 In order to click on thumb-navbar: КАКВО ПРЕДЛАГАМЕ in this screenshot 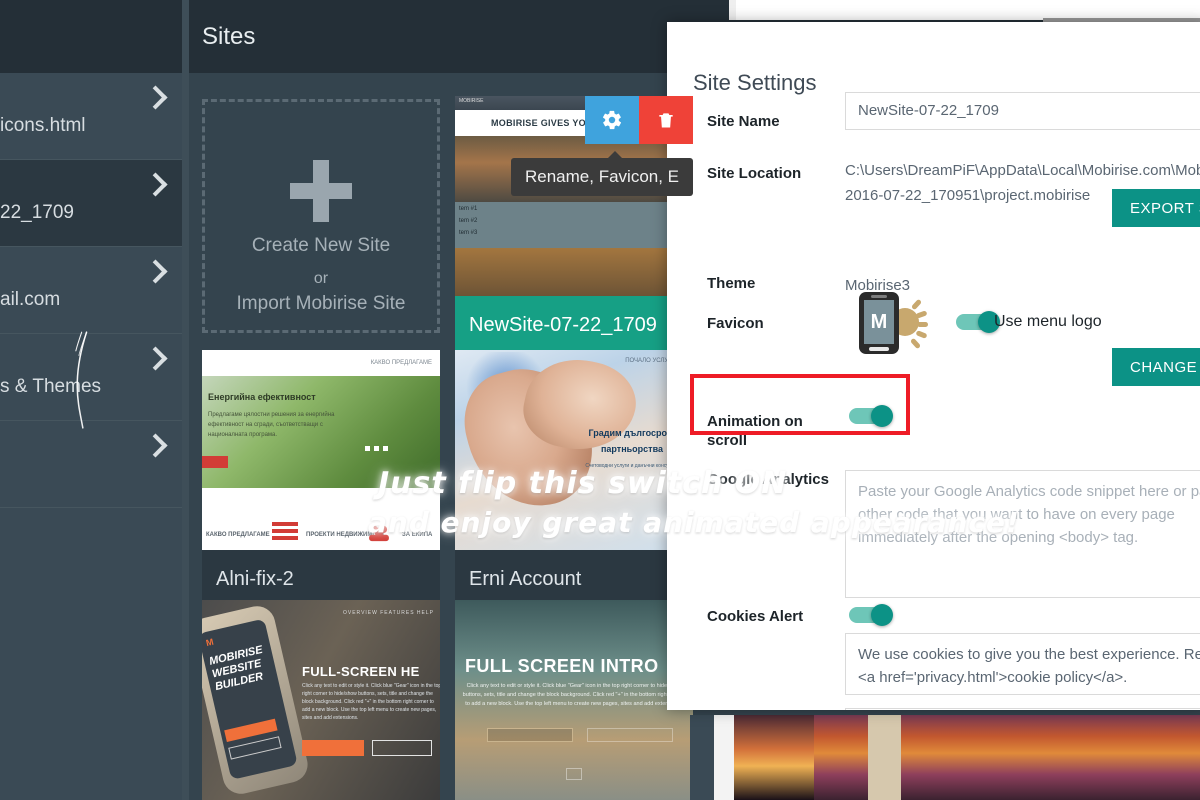, I will do `click(321, 363)`.